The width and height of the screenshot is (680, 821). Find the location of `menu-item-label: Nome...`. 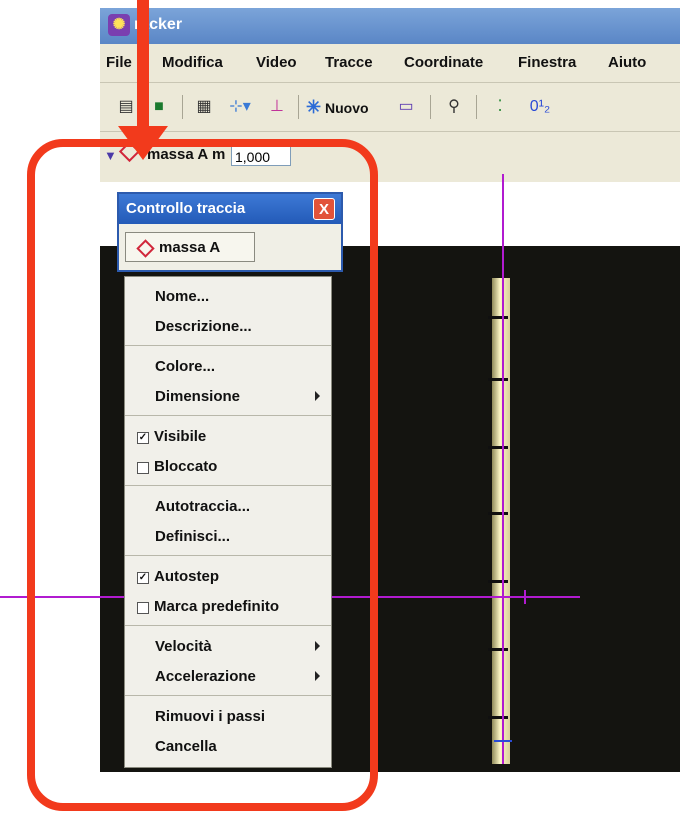

menu-item-label: Nome... is located at coordinates (182, 296).